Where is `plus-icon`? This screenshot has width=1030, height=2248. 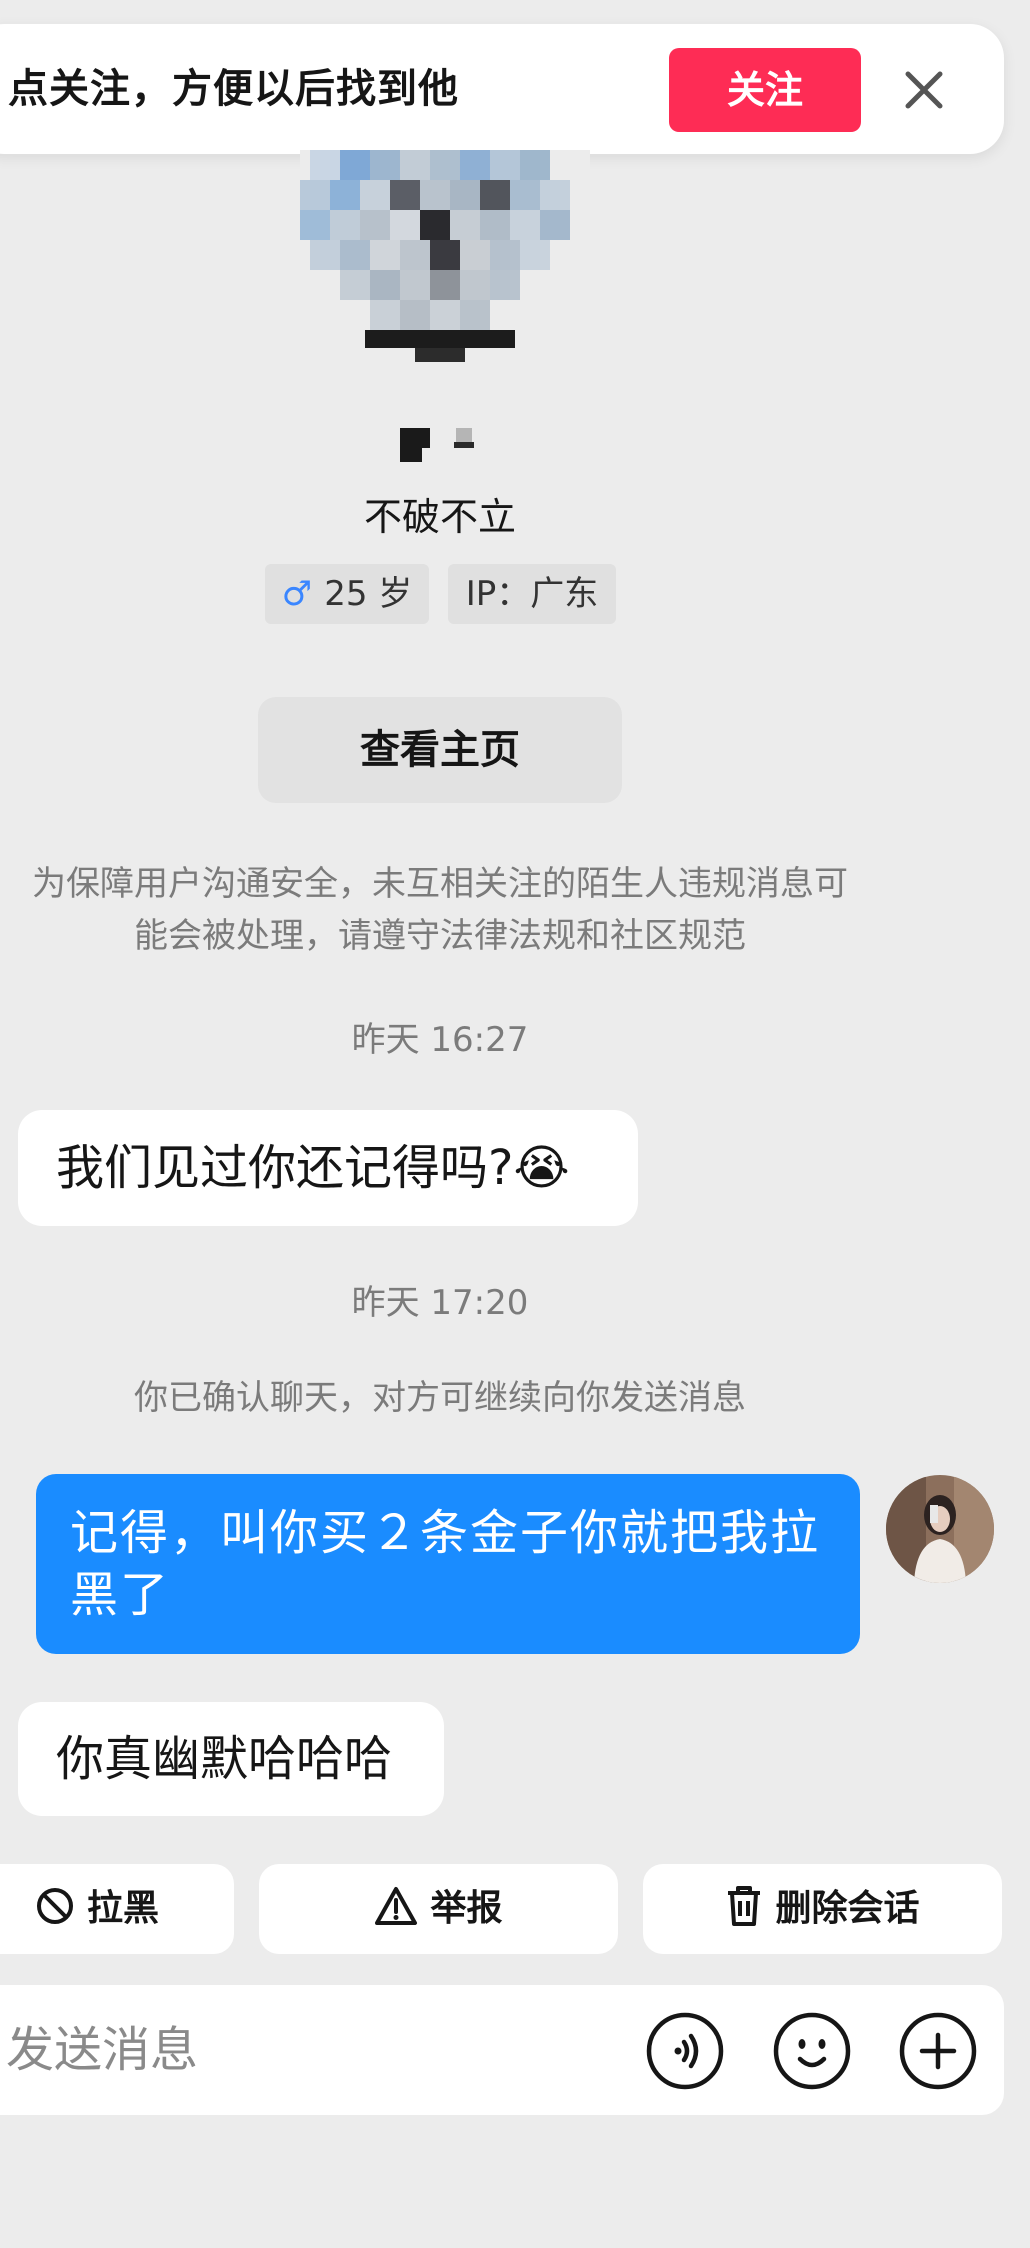
plus-icon is located at coordinates (938, 2051).